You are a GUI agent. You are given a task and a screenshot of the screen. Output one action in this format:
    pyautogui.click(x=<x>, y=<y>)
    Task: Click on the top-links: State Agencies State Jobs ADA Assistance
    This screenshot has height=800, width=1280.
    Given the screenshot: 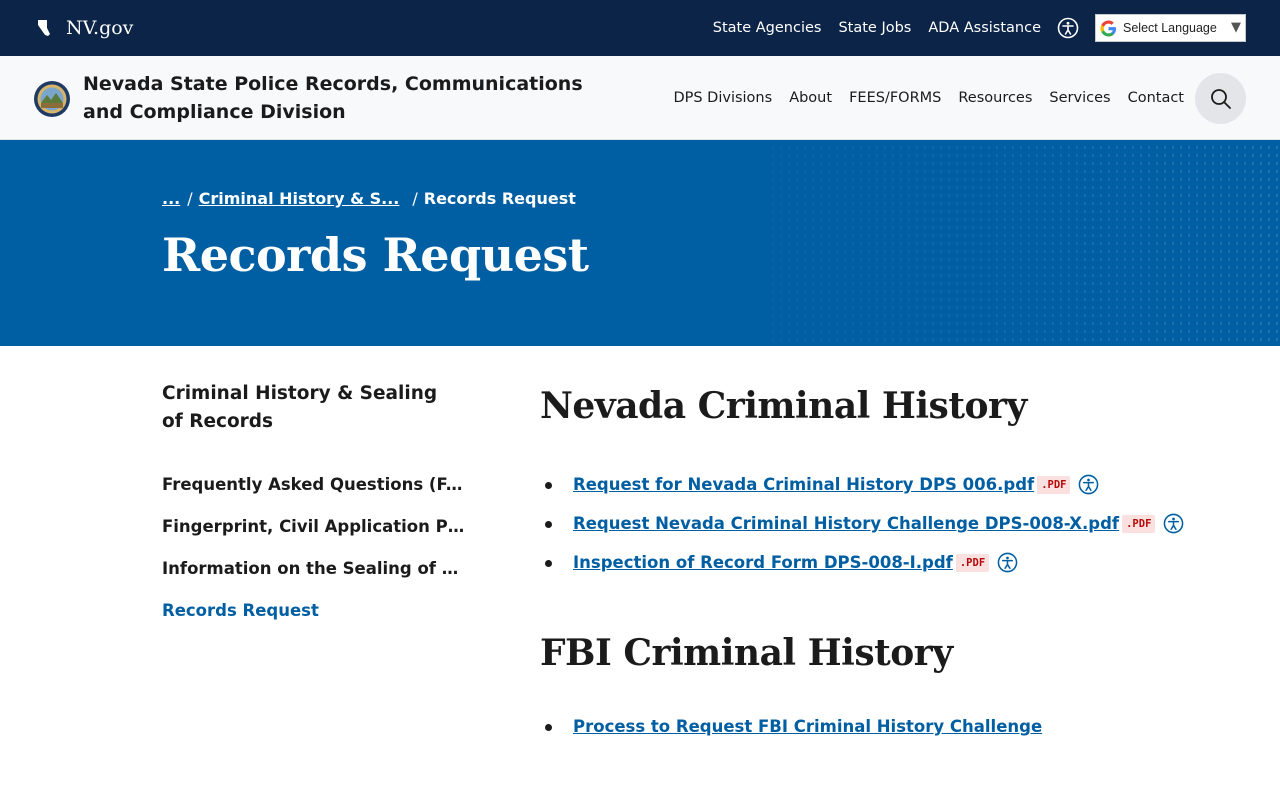 What is the action you would take?
    pyautogui.click(x=877, y=28)
    